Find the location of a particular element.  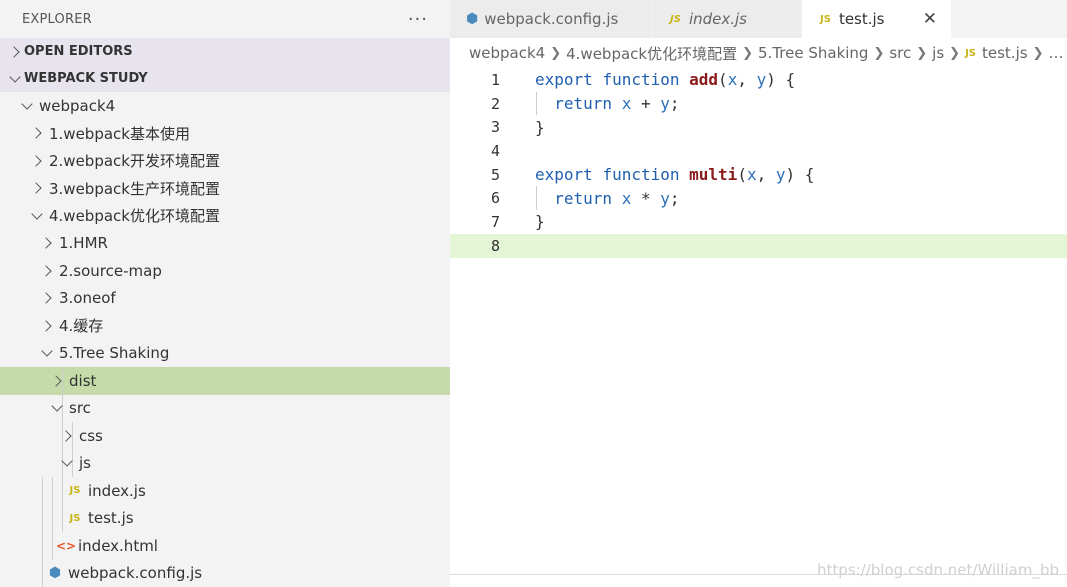

workspace-section: WEBPACK STUDY is located at coordinates (225, 78).